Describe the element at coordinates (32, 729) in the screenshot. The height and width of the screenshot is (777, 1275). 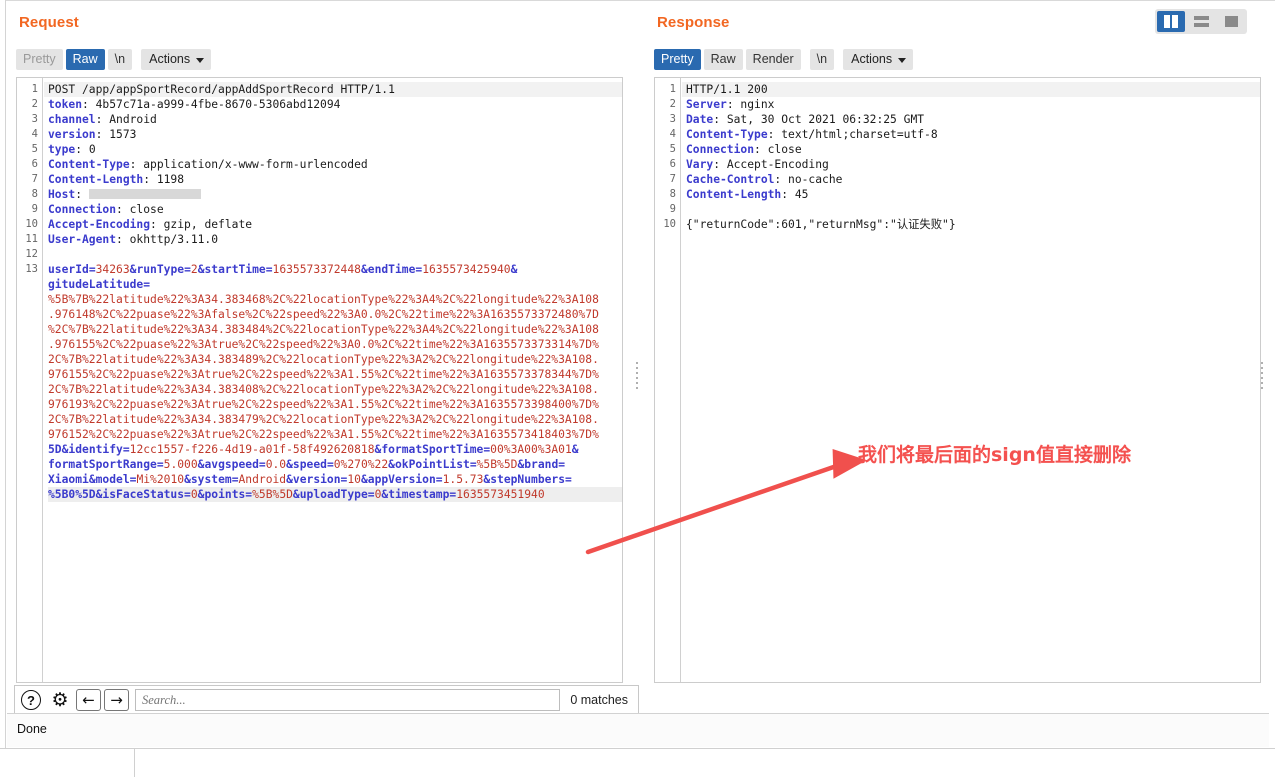
I see `status-message: Done` at that location.